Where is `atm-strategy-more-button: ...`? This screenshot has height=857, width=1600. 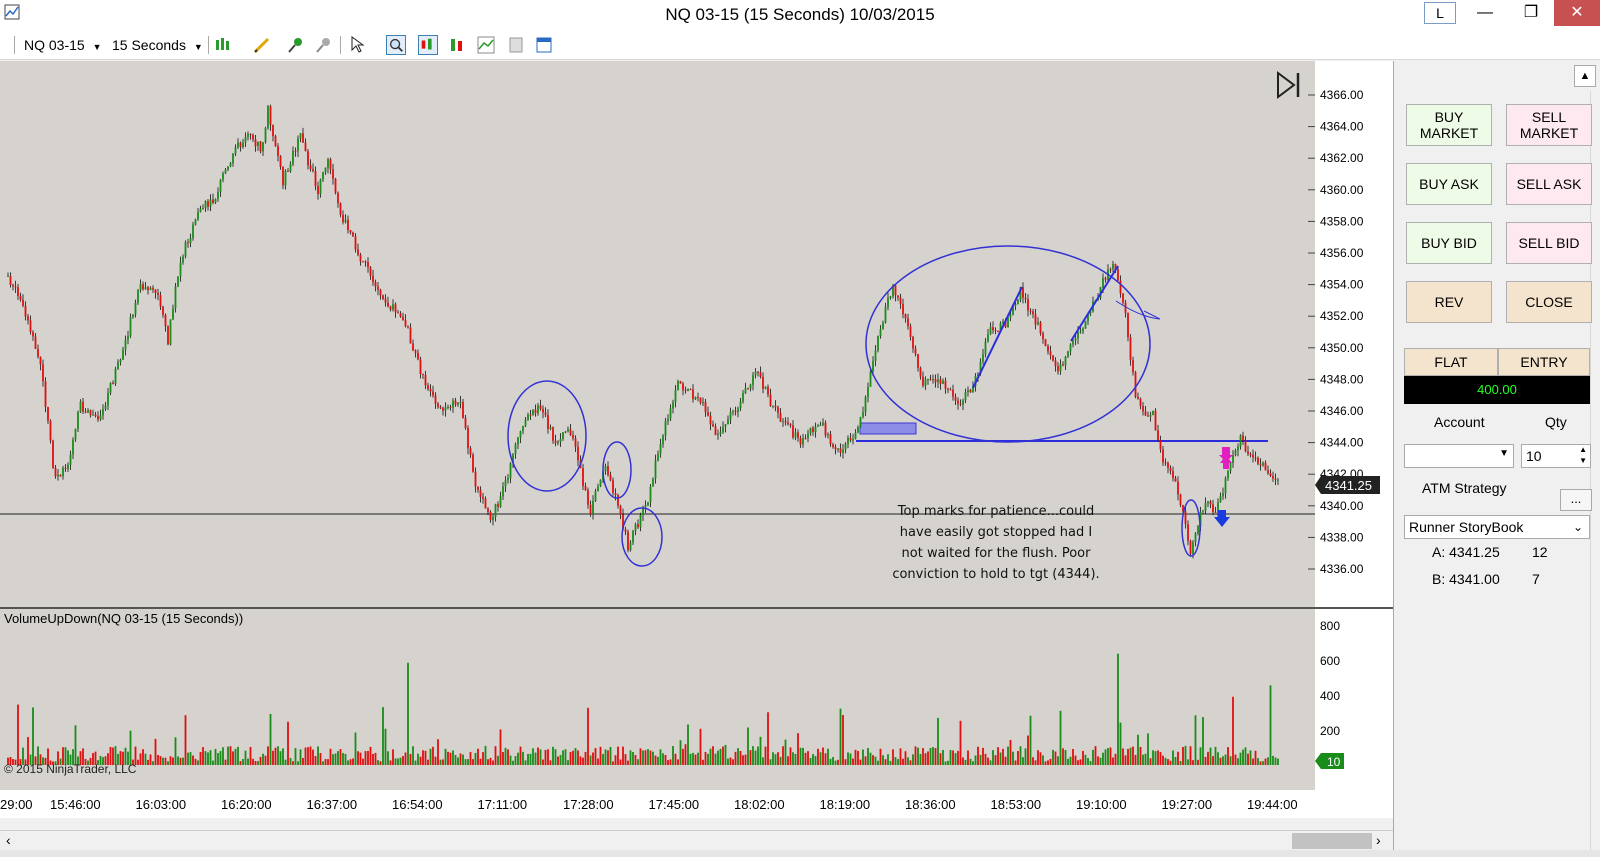 atm-strategy-more-button: ... is located at coordinates (1576, 500).